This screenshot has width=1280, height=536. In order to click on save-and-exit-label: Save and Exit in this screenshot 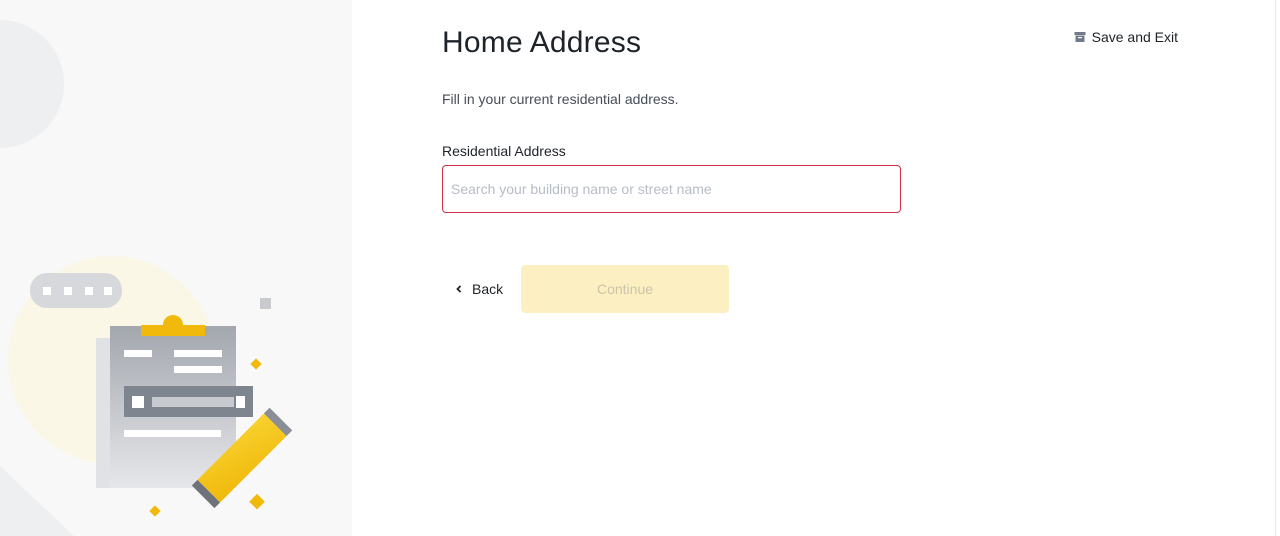, I will do `click(1134, 37)`.